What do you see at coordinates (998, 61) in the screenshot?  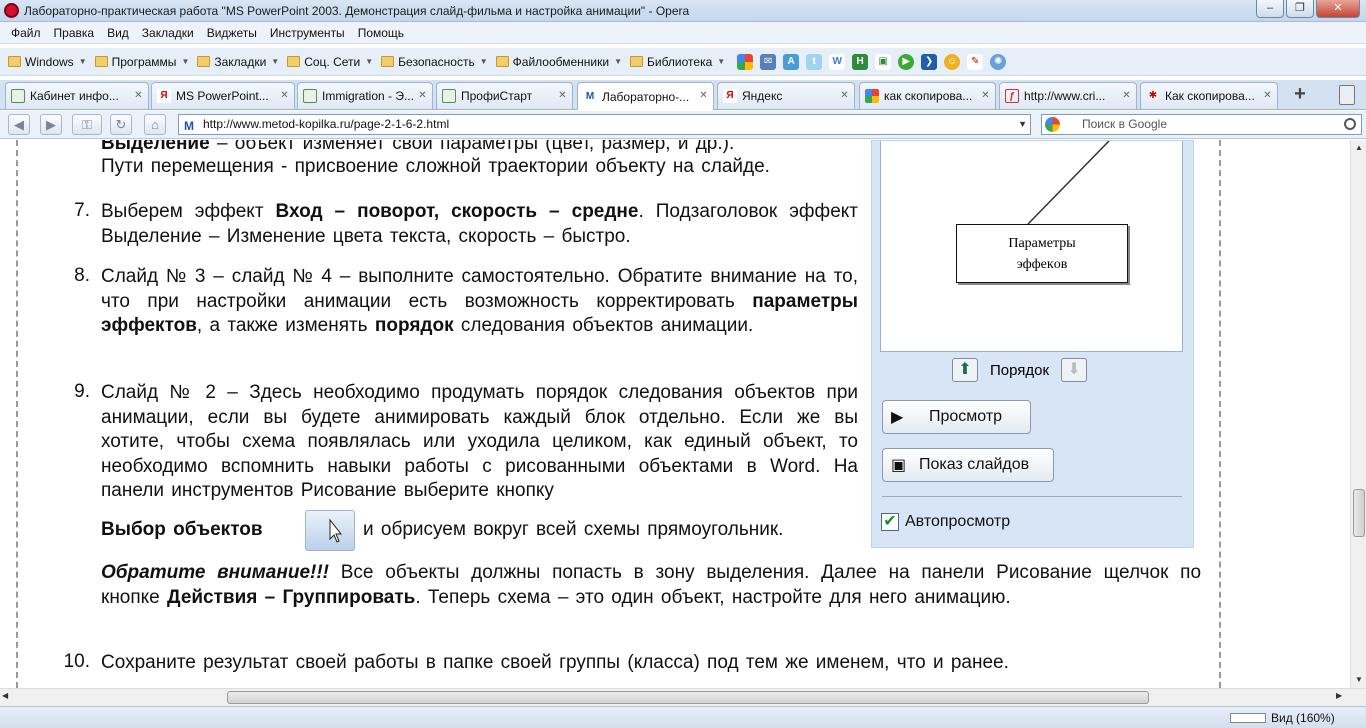 I see `flower-icon: ✺` at bounding box center [998, 61].